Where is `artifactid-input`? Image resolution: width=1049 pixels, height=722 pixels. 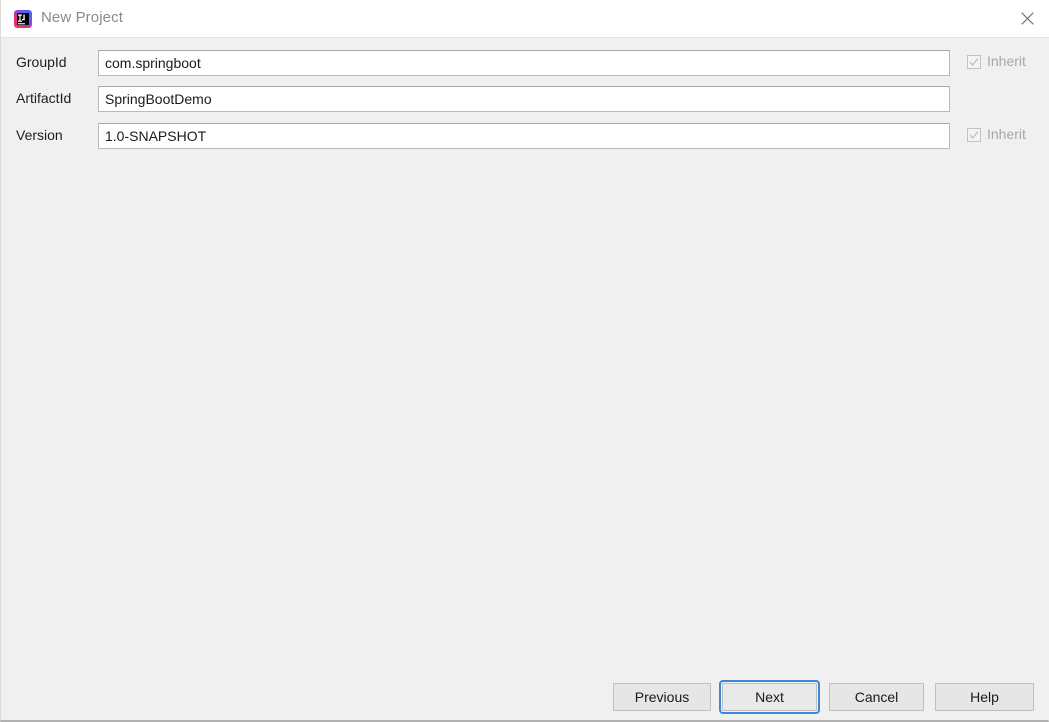 artifactid-input is located at coordinates (524, 99).